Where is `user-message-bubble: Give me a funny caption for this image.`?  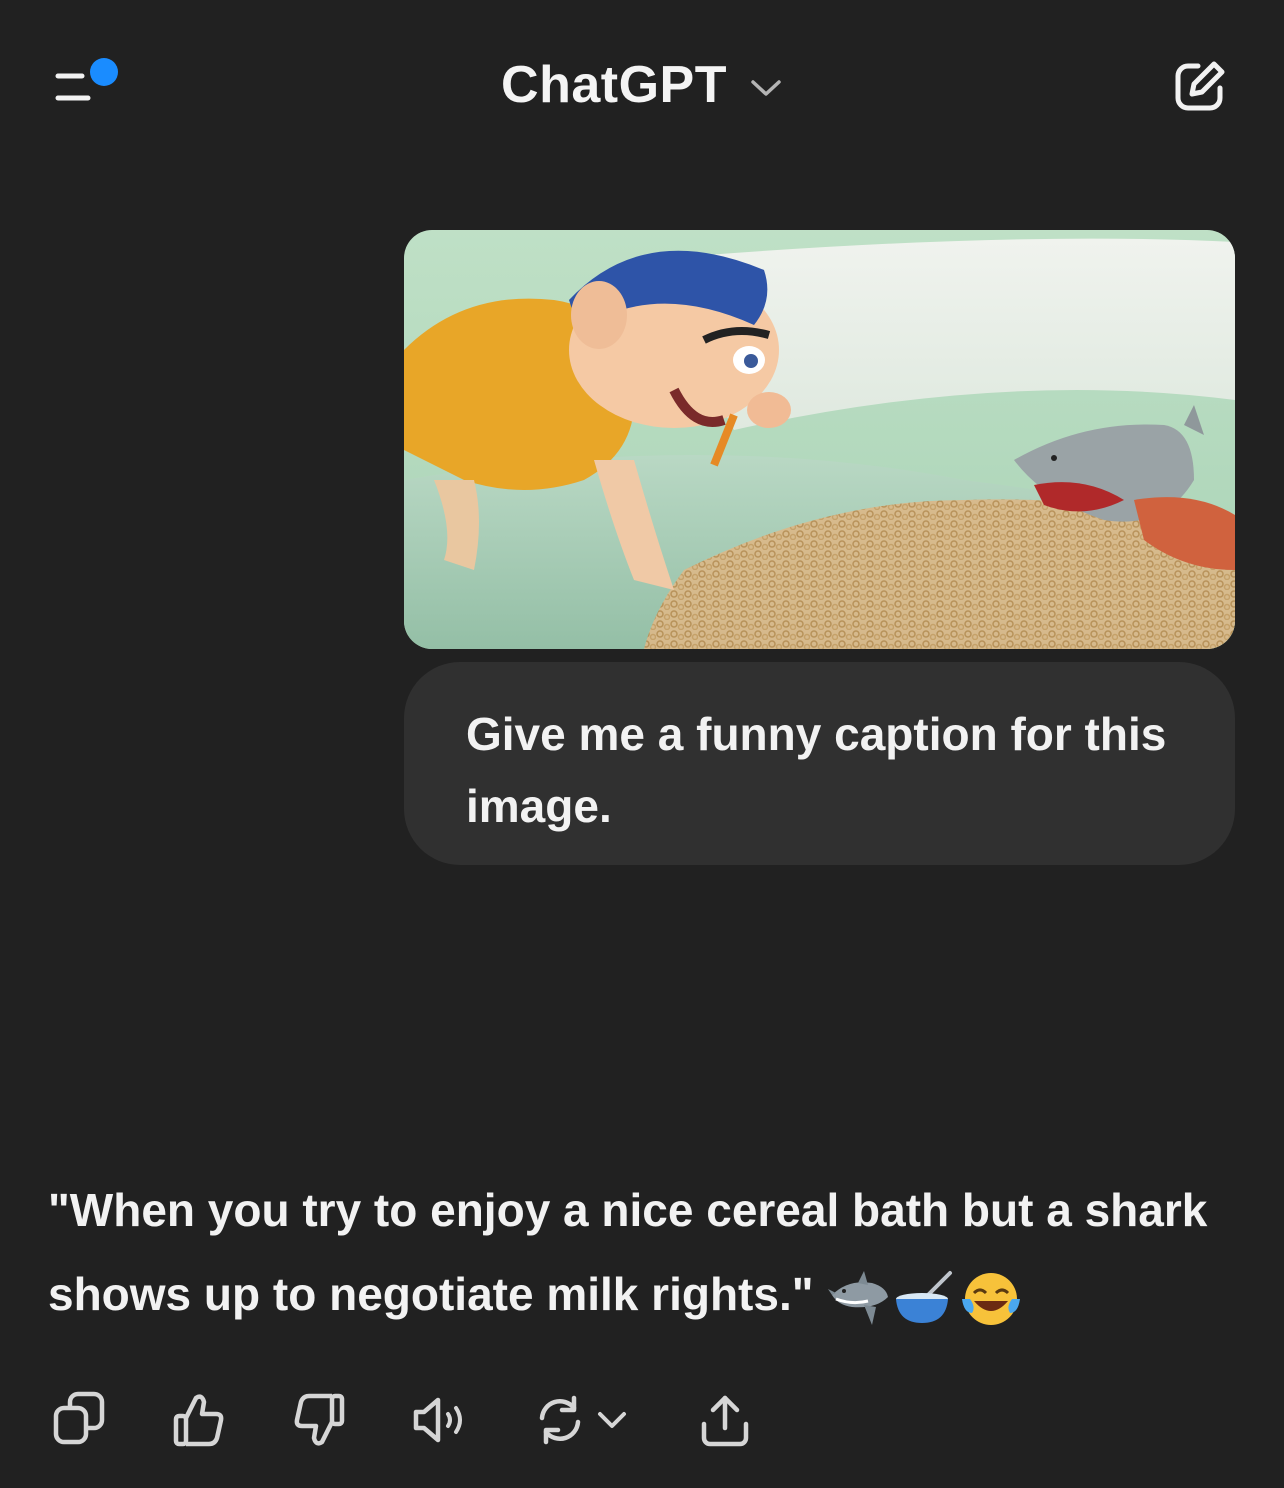 user-message-bubble: Give me a funny caption for this image. is located at coordinates (819, 763).